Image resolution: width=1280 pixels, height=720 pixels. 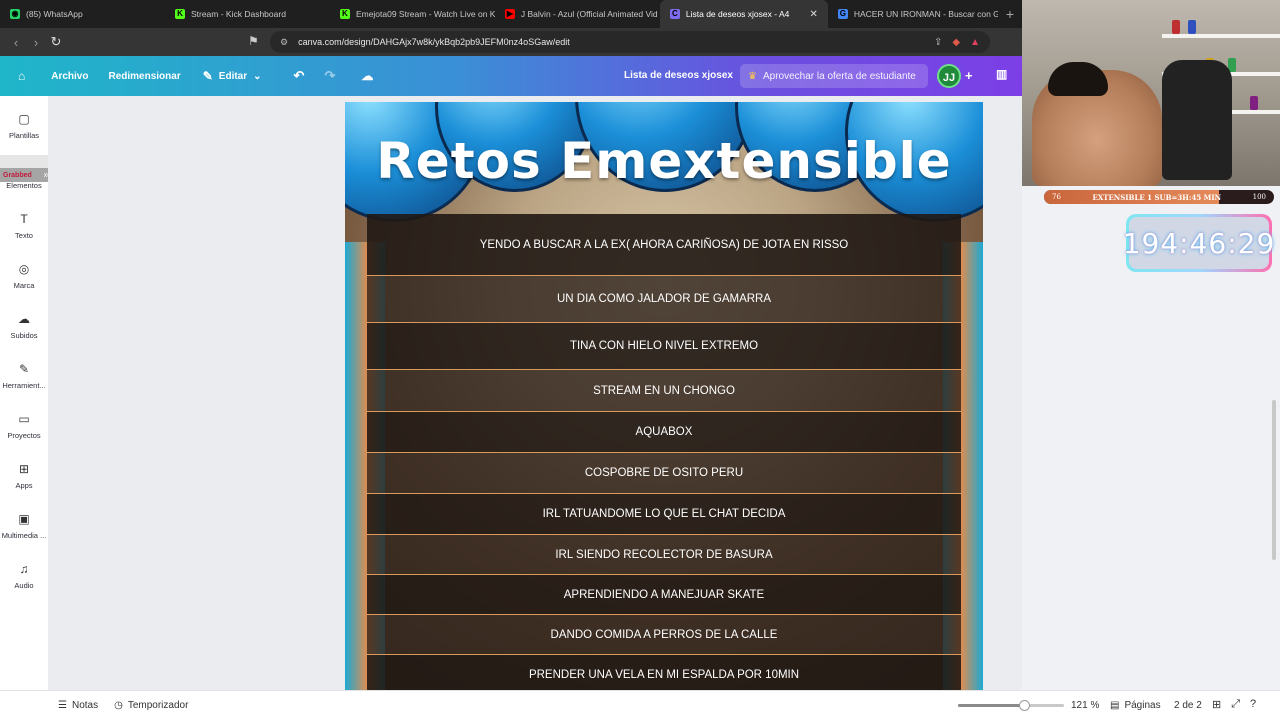 I want to click on redimensionar-button: Redimensionar, so click(x=144, y=76).